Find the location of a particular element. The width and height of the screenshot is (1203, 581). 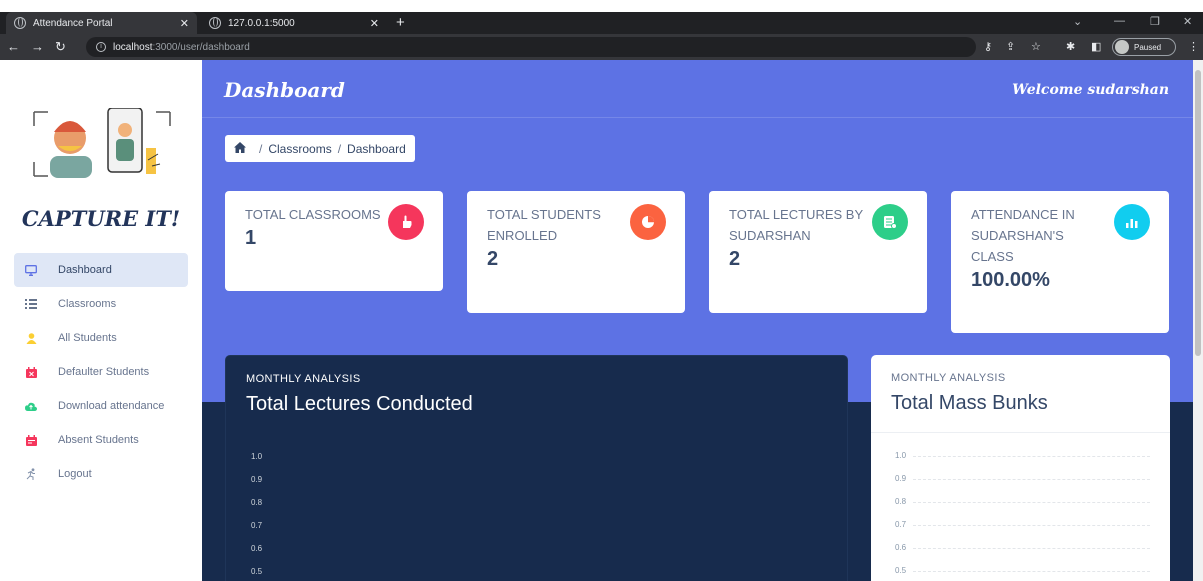

breadcrumb-classrooms: Classrooms is located at coordinates (299, 149).